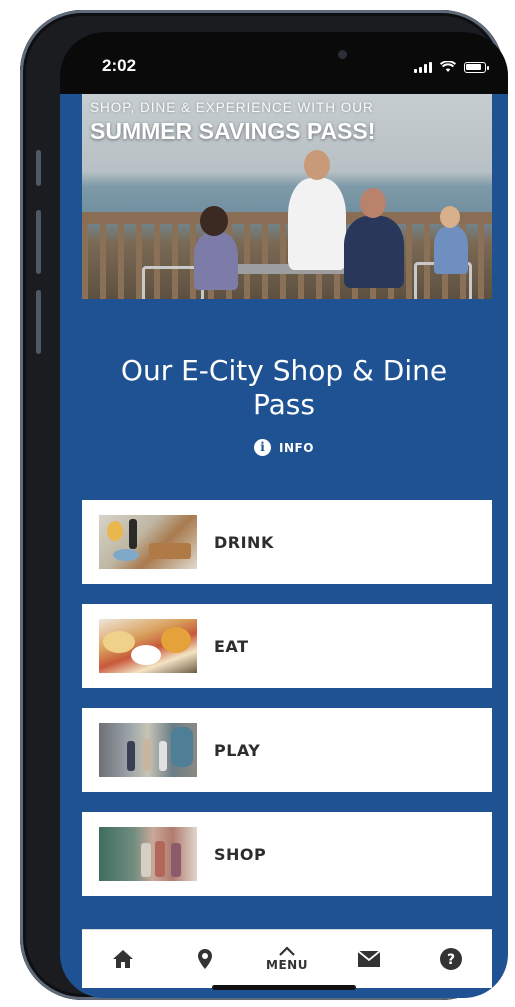 The image size is (515, 1007). I want to click on nav-menu-button: MENU, so click(287, 959).